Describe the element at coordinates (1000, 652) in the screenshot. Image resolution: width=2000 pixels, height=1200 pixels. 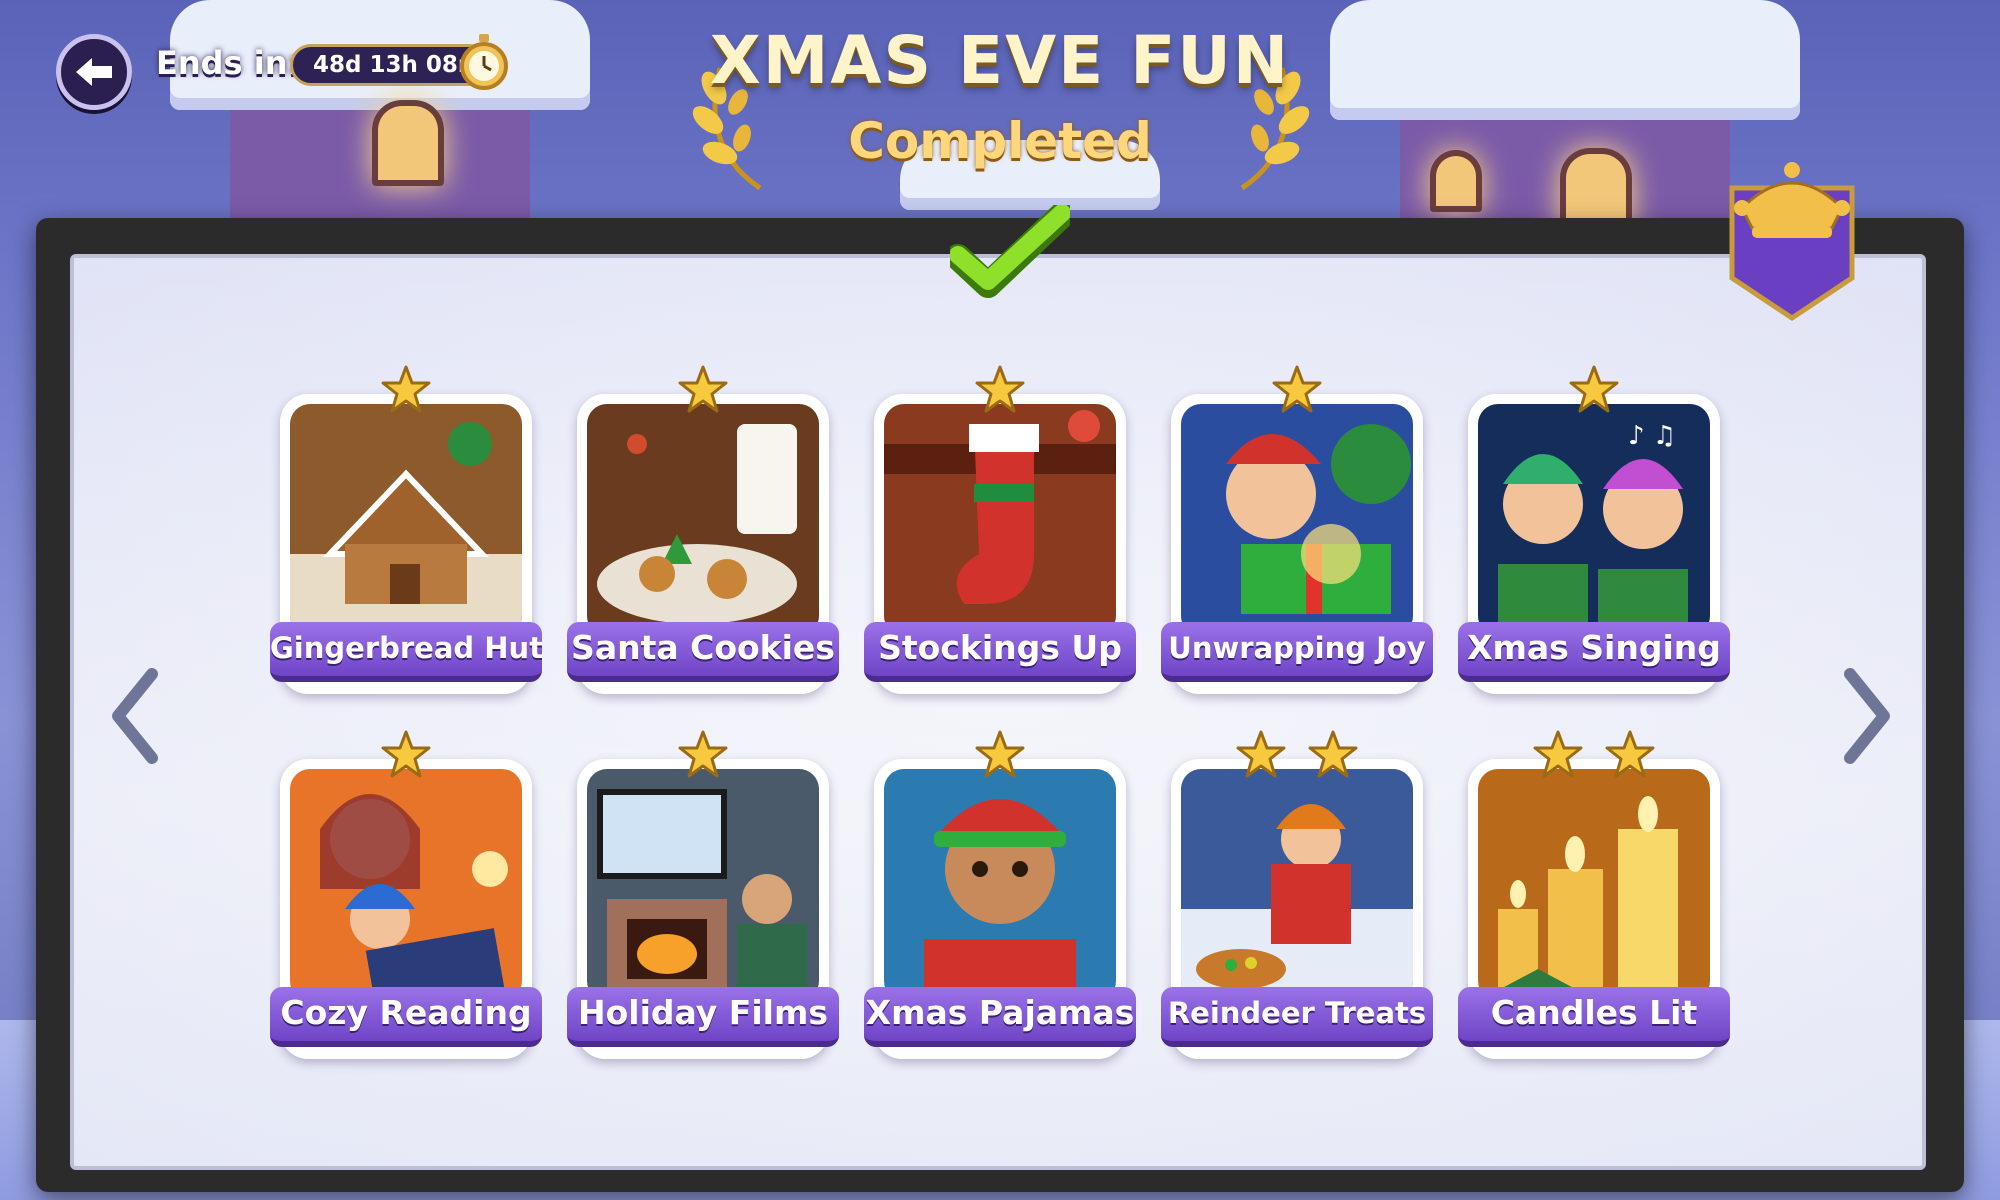
I see `card-label: Stockings Up` at that location.